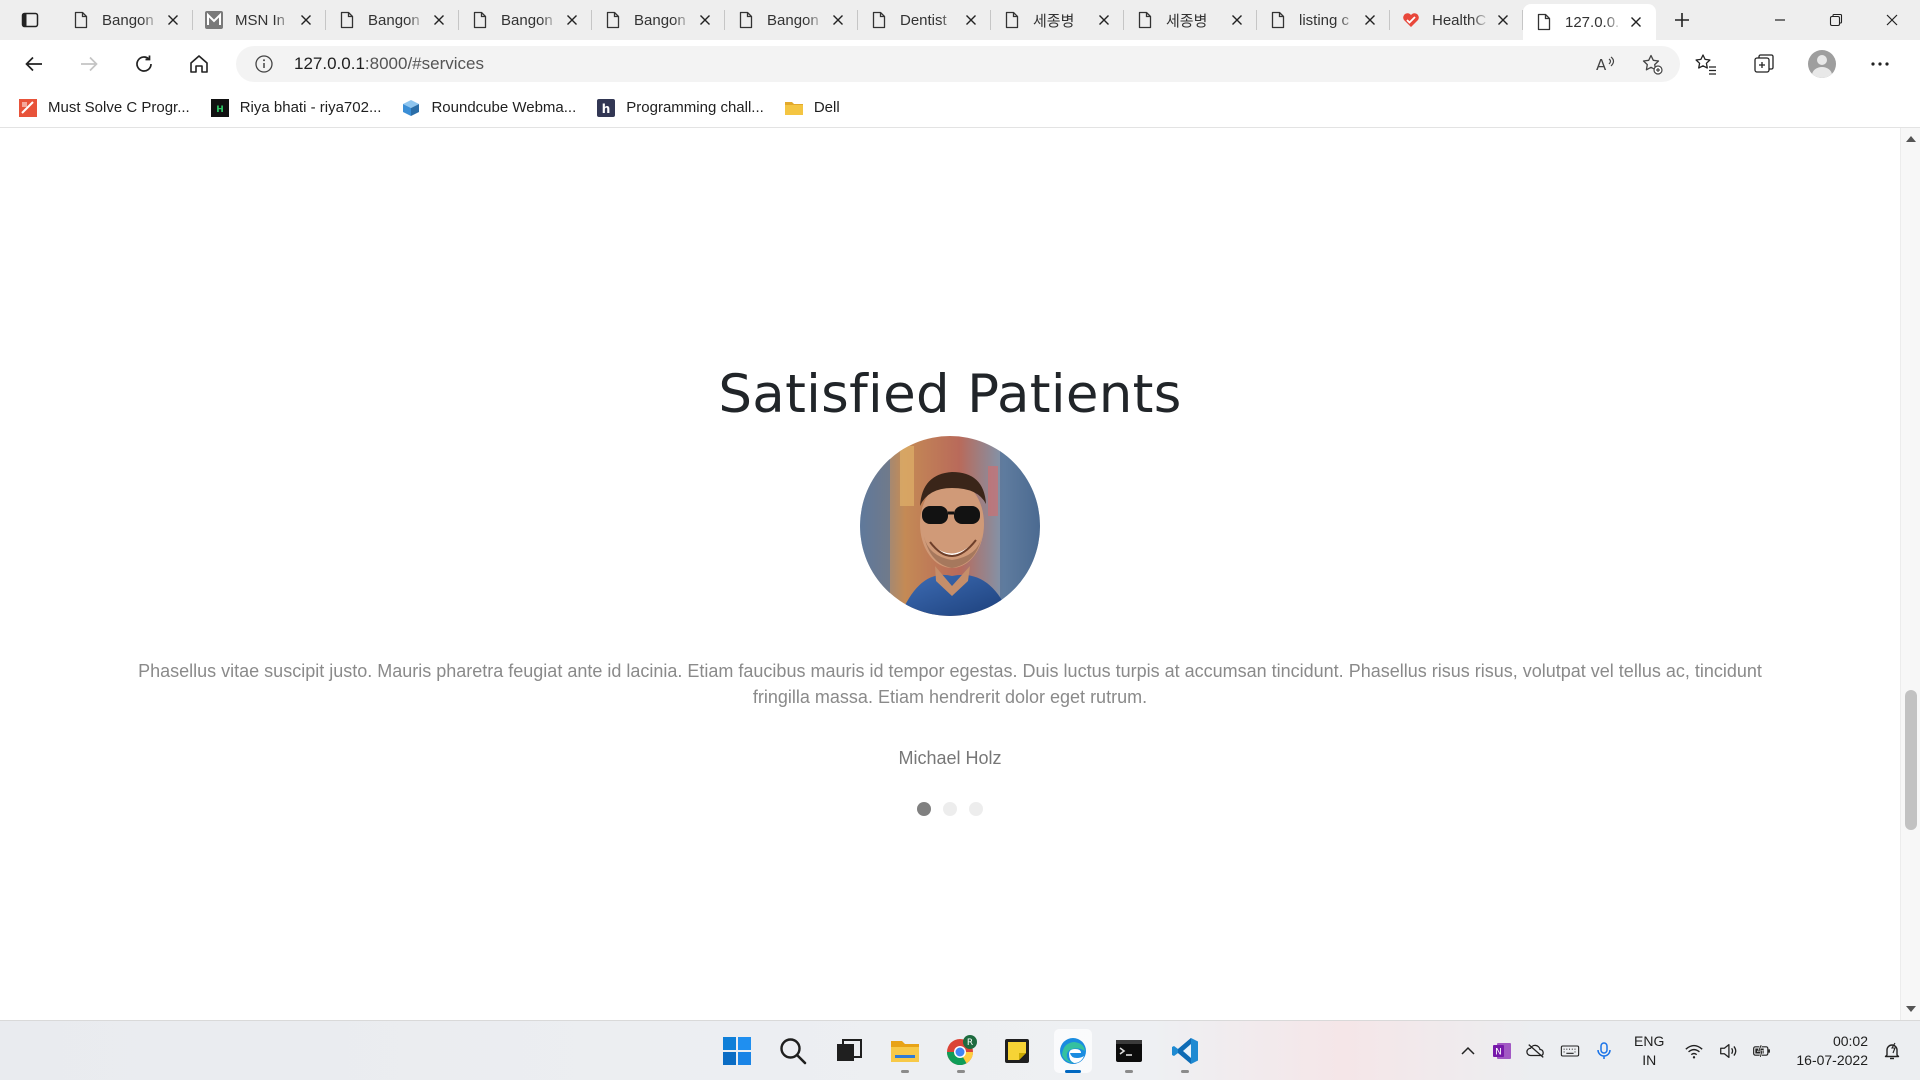 The image size is (1920, 1080). I want to click on onenote-icon: N, so click(1502, 1051).